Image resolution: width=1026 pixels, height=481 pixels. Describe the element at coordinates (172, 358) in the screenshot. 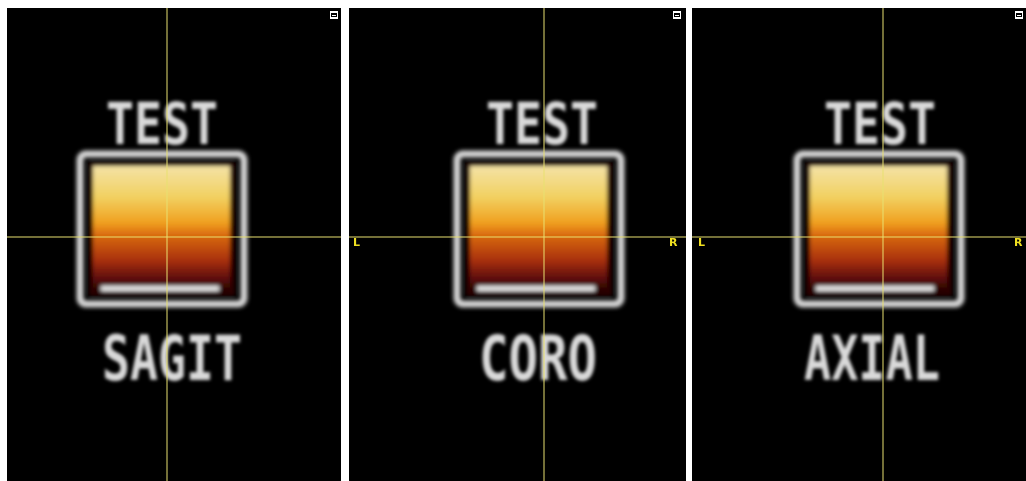

I see `bottom-label: SAGIT` at that location.